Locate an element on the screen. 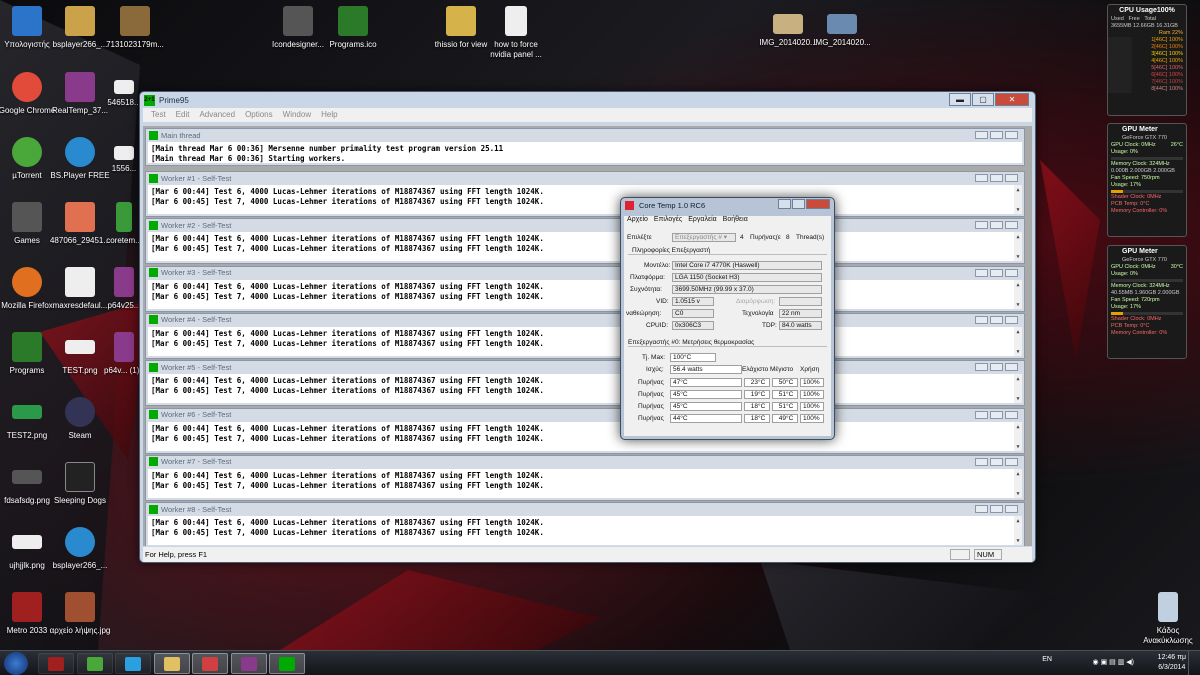 This screenshot has width=1200, height=675. taskbar-button-skype is located at coordinates (133, 663).